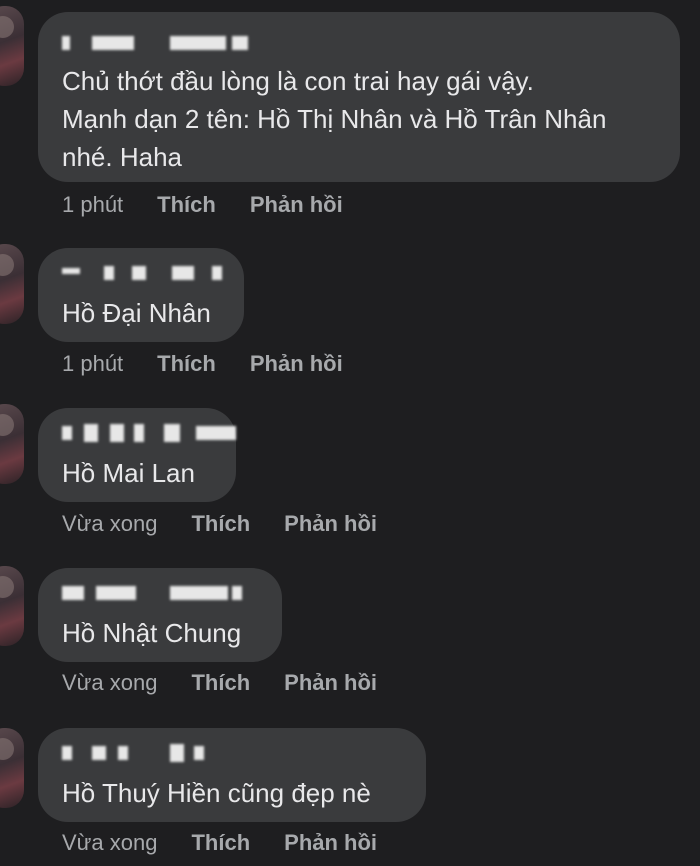 The width and height of the screenshot is (700, 866). I want to click on comment-text-line: nhé. Haha, so click(122, 157).